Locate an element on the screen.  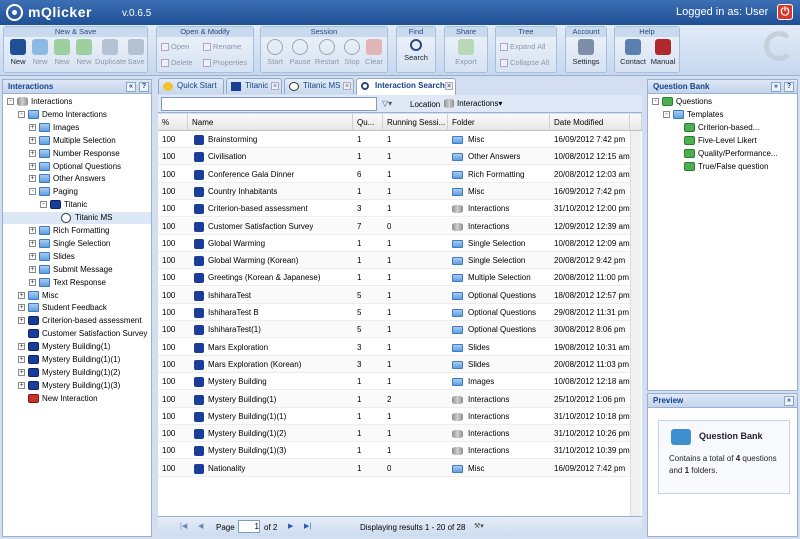
tree-node: + Mystery Building(1)(3) is located at coordinates (77, 386).